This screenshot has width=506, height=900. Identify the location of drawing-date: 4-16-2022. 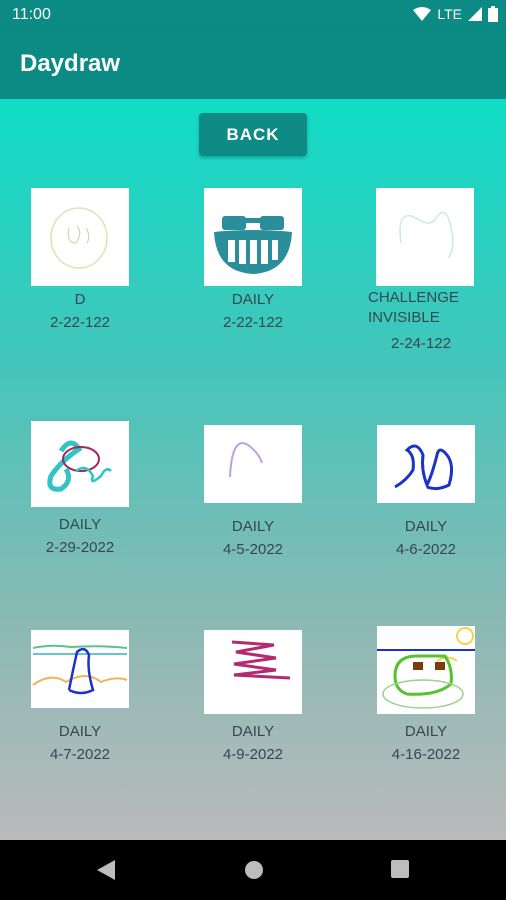
(426, 754).